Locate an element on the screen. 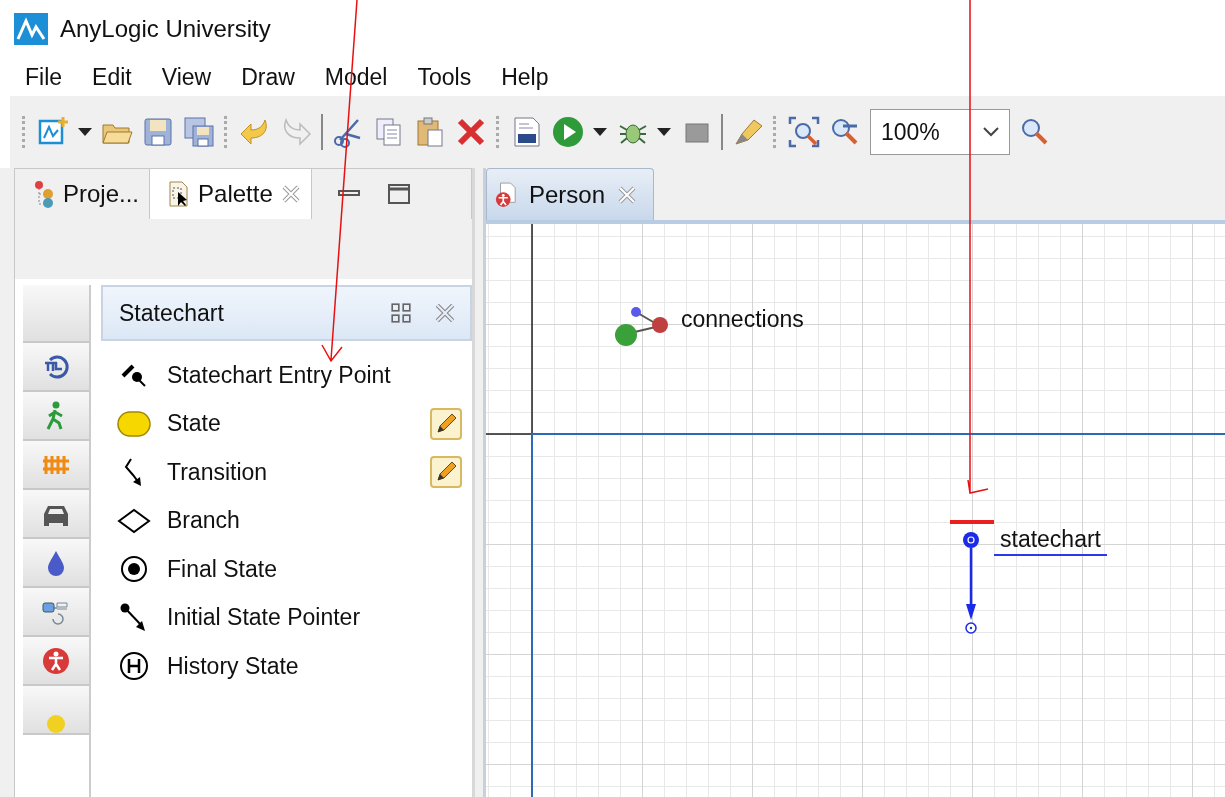 This screenshot has width=1225, height=797. menu-item: Draw is located at coordinates (268, 77).